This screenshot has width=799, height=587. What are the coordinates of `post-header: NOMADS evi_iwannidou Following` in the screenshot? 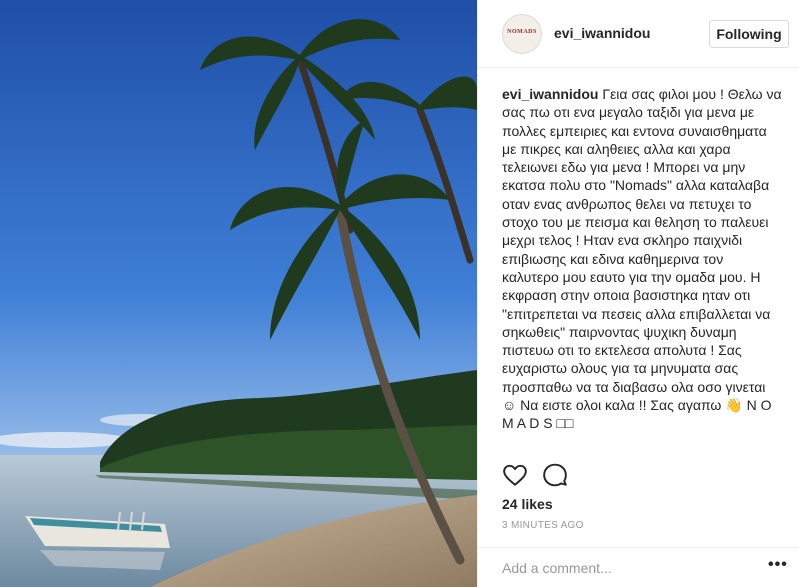 It's located at (638, 34).